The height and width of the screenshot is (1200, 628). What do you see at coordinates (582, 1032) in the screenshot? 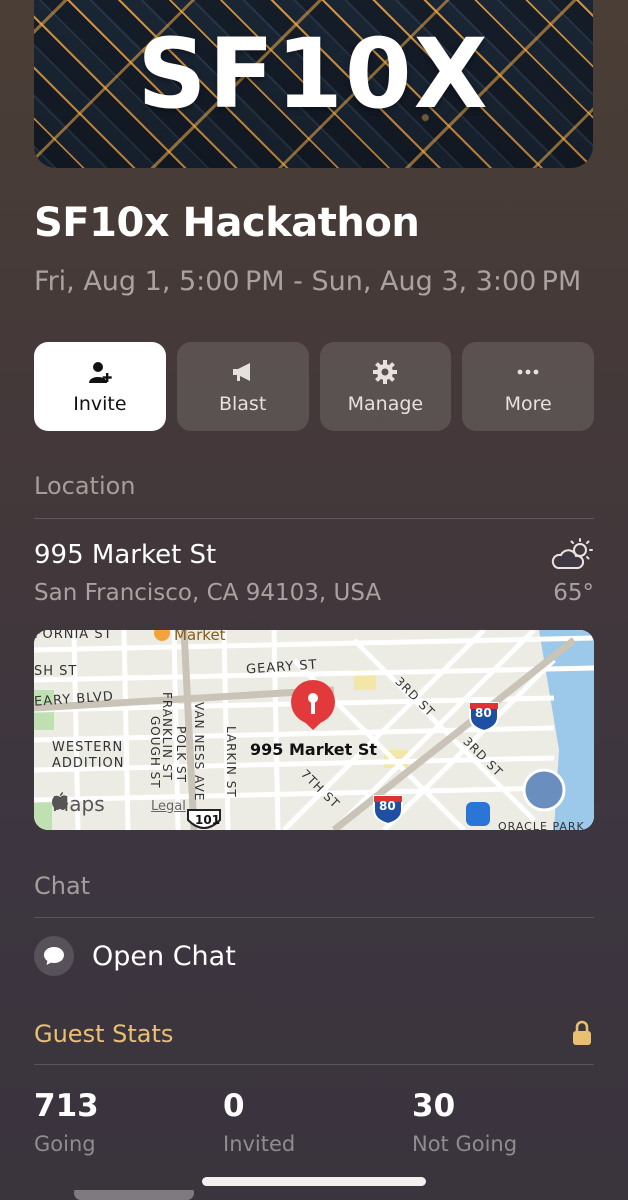
I see `lock-icon` at bounding box center [582, 1032].